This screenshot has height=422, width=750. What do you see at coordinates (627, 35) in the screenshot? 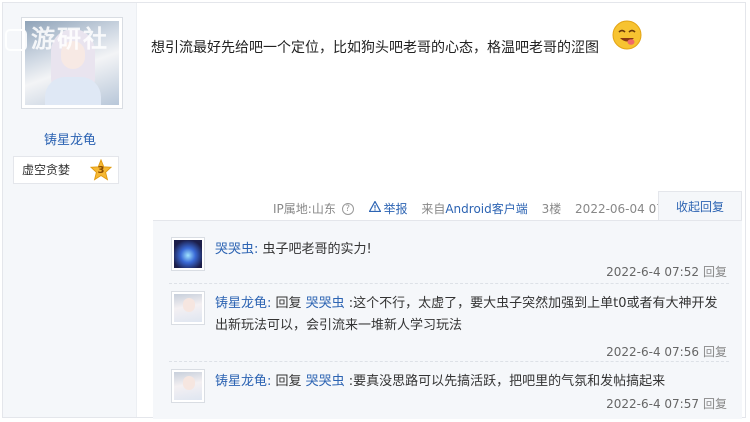
I see `drooling-face-emoji-icon` at bounding box center [627, 35].